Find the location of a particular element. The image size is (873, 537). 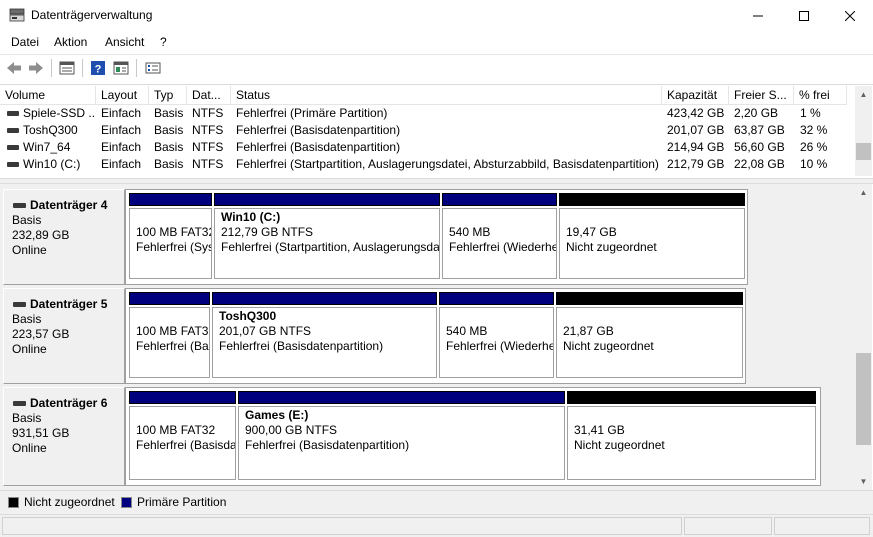

window-title: Datenträgerverwaltung is located at coordinates (92, 15).